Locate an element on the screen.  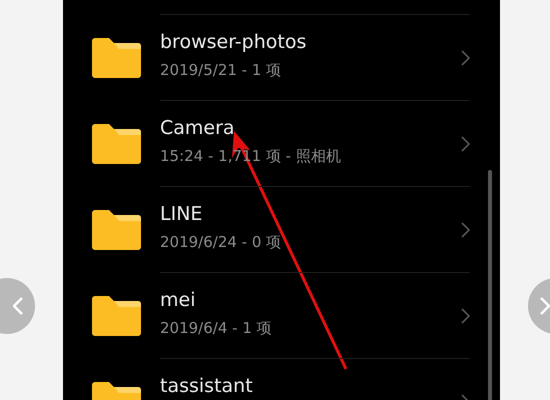
folder-name: LINE is located at coordinates (182, 214).